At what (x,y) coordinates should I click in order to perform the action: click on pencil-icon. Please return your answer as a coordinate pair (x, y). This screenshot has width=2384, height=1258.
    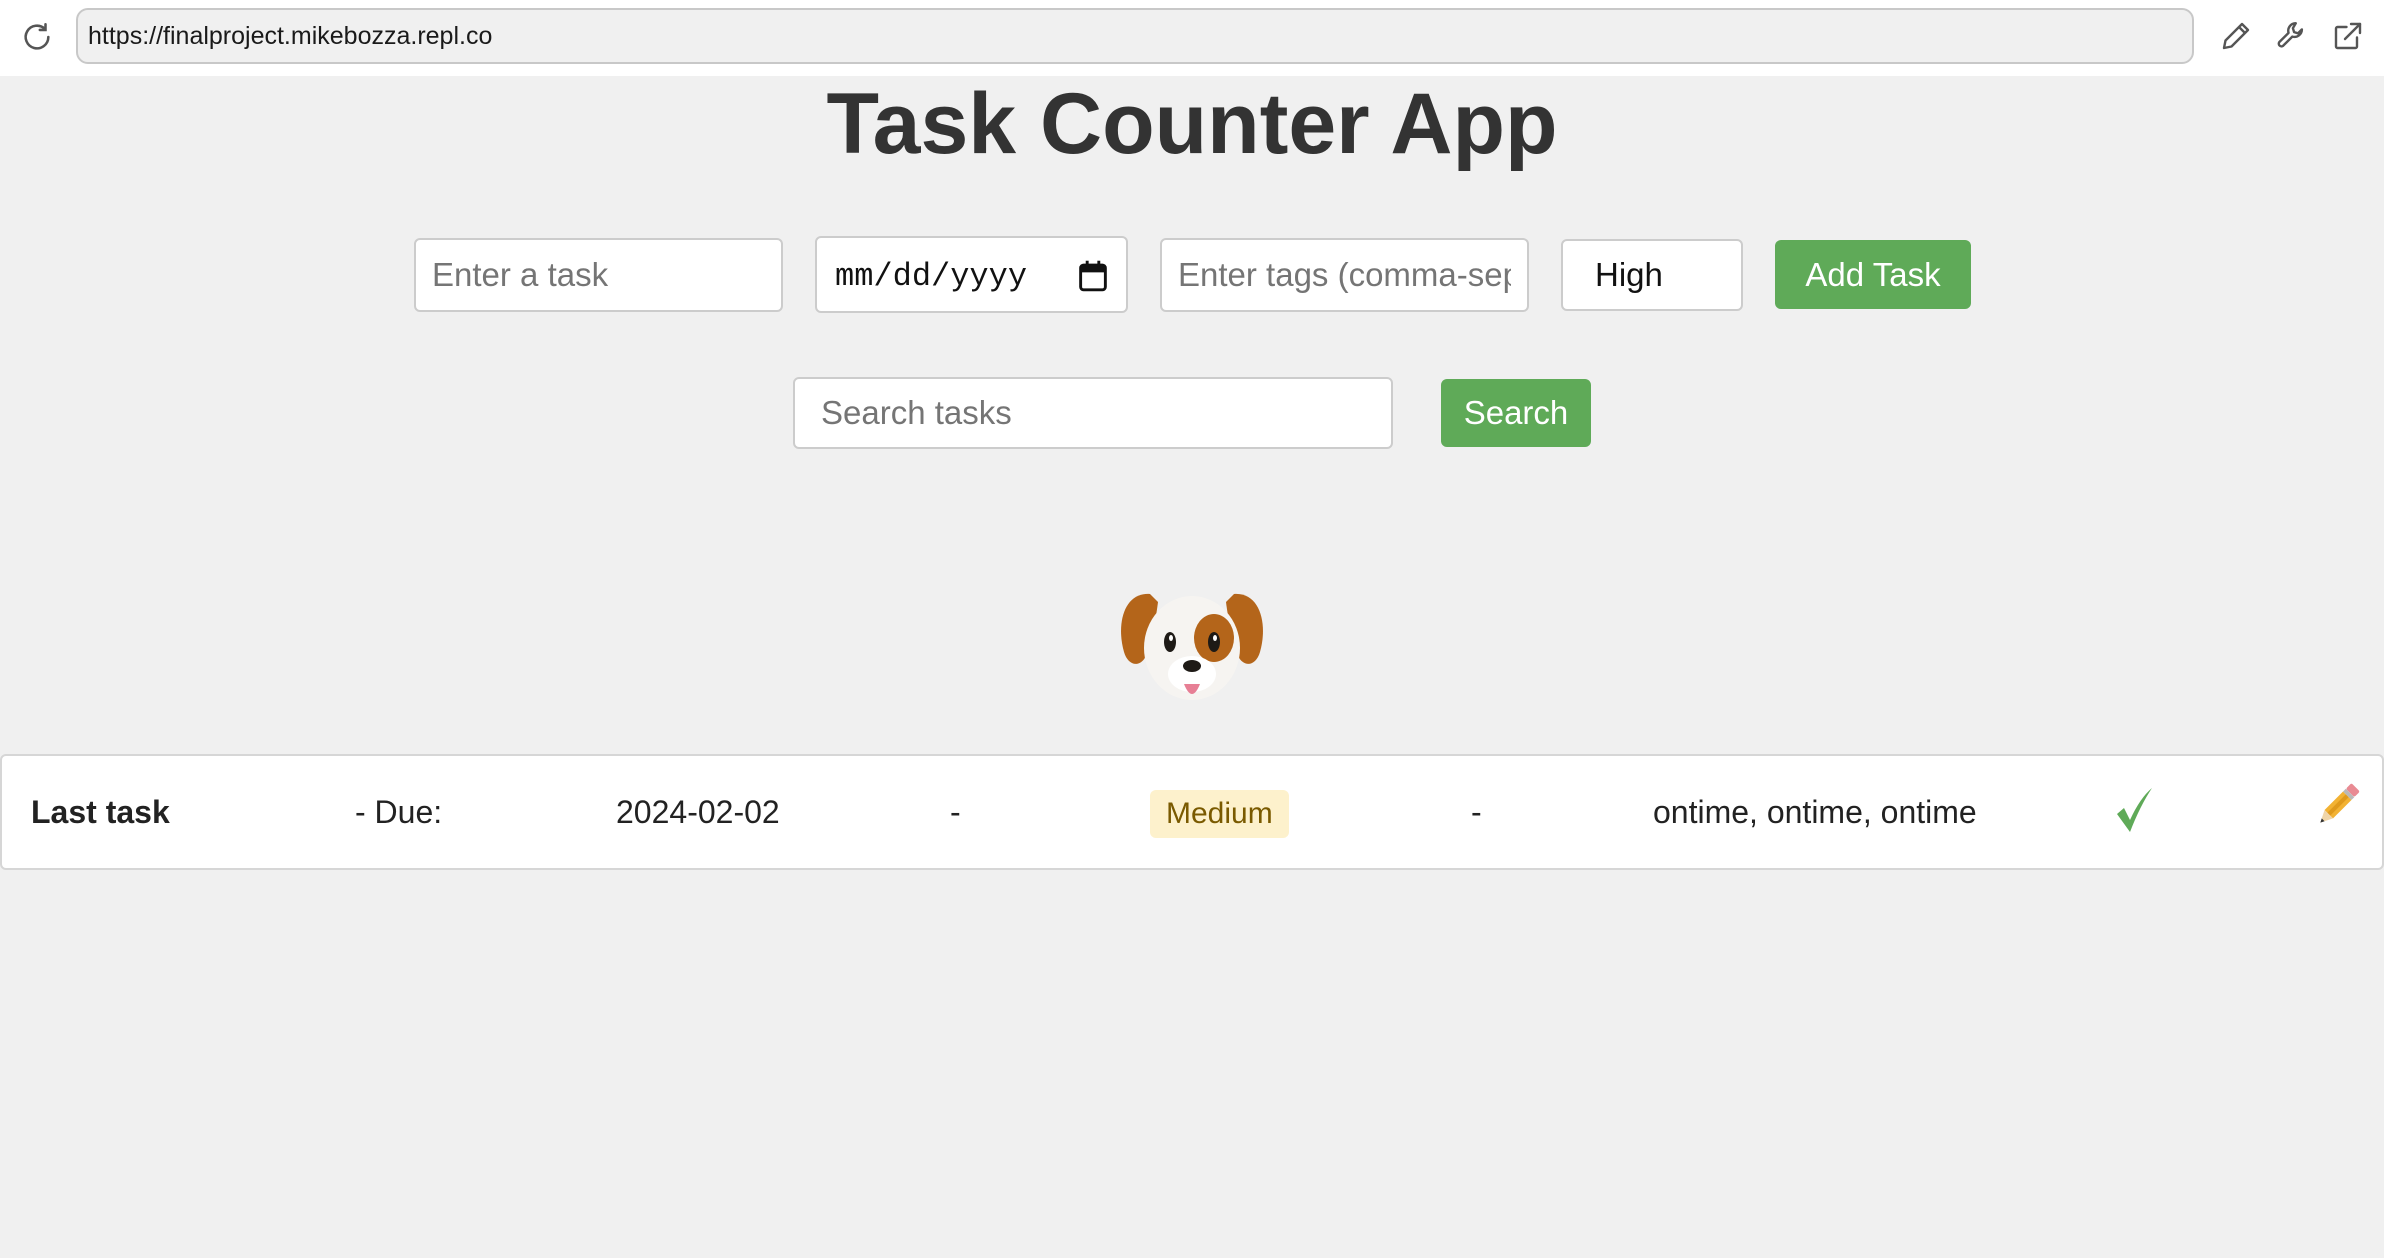
    Looking at the image, I should click on (2236, 36).